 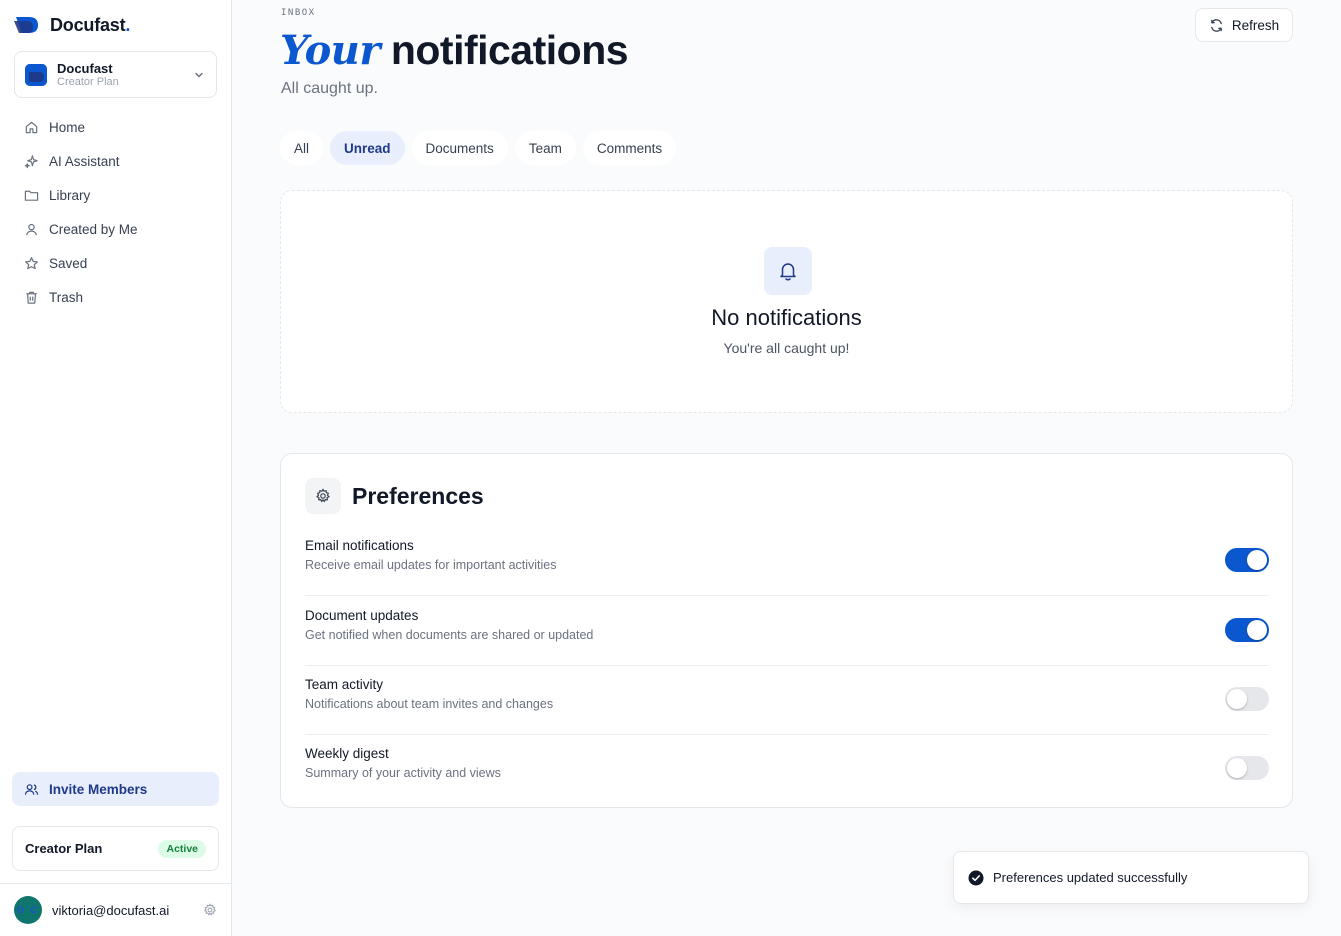 I want to click on bell-icon, so click(x=788, y=272).